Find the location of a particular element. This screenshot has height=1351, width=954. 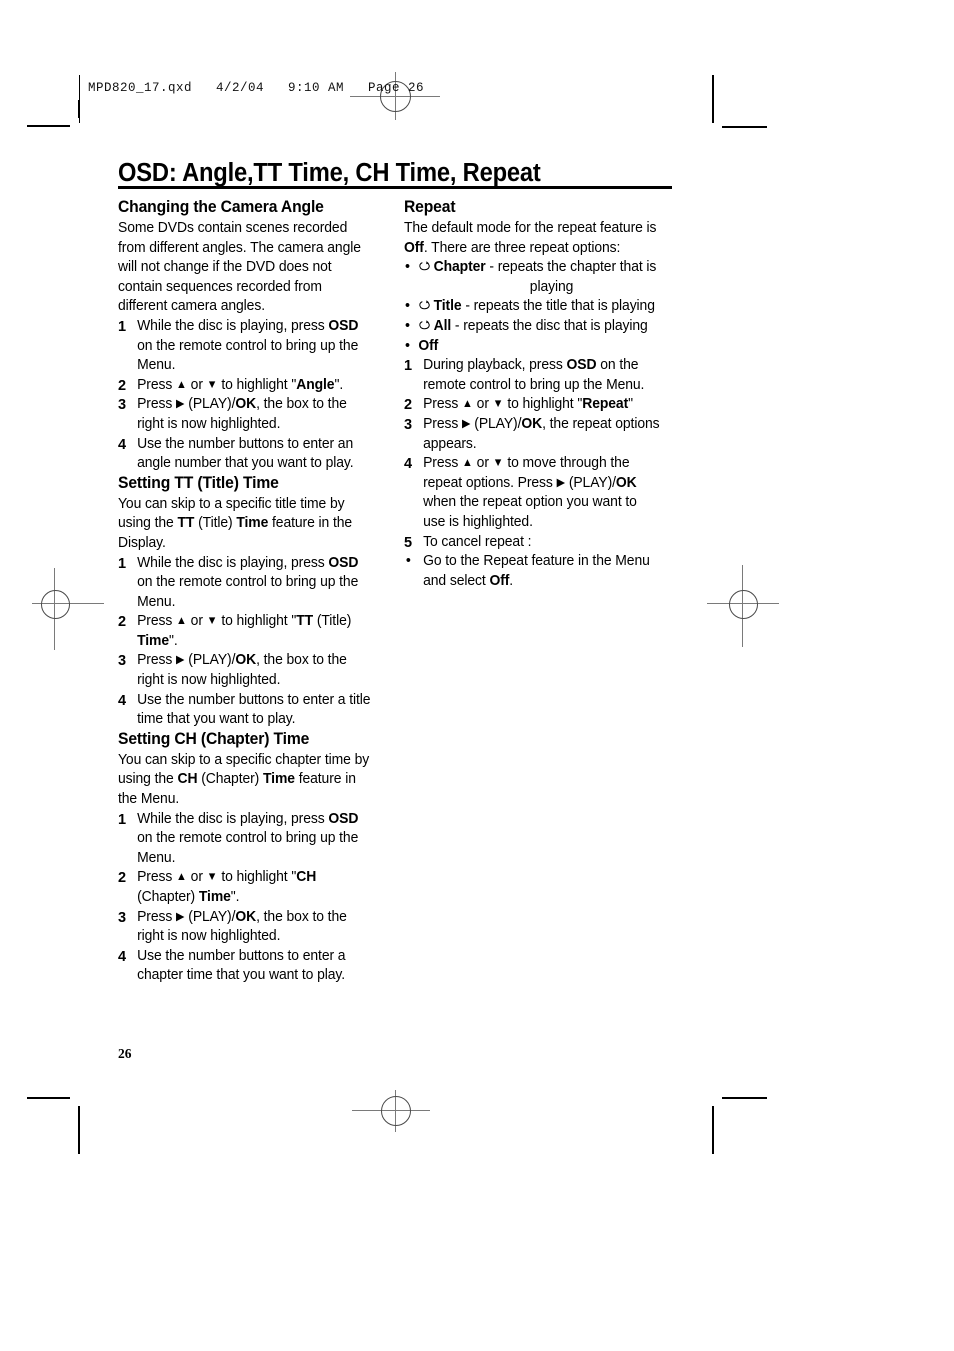

repeat-option-label: All is located at coordinates (442, 325).